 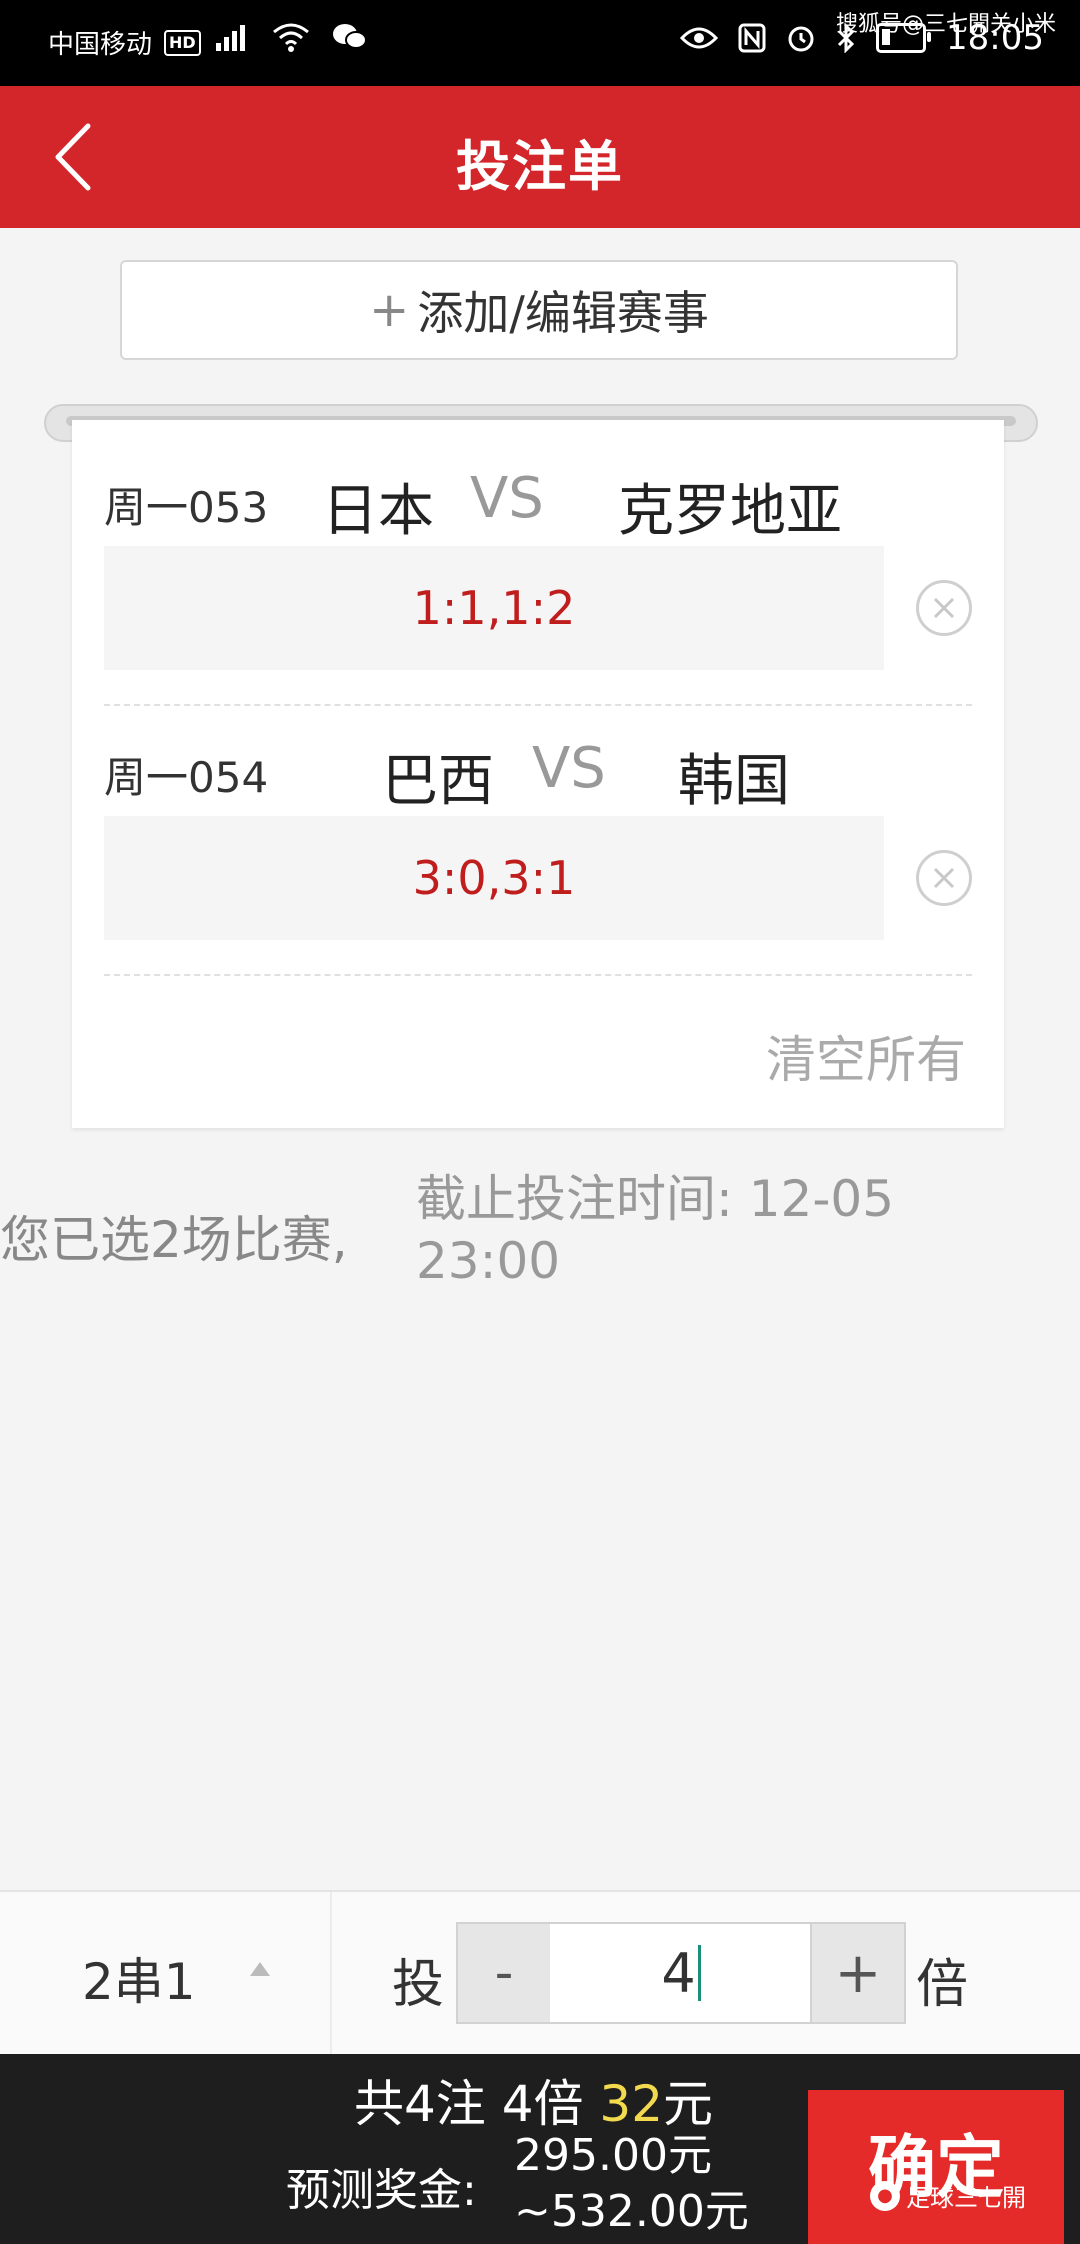 I want to click on status-bar: 中国移动 HD 搜狐号@三七開关小米 18:05, so click(x=540, y=43).